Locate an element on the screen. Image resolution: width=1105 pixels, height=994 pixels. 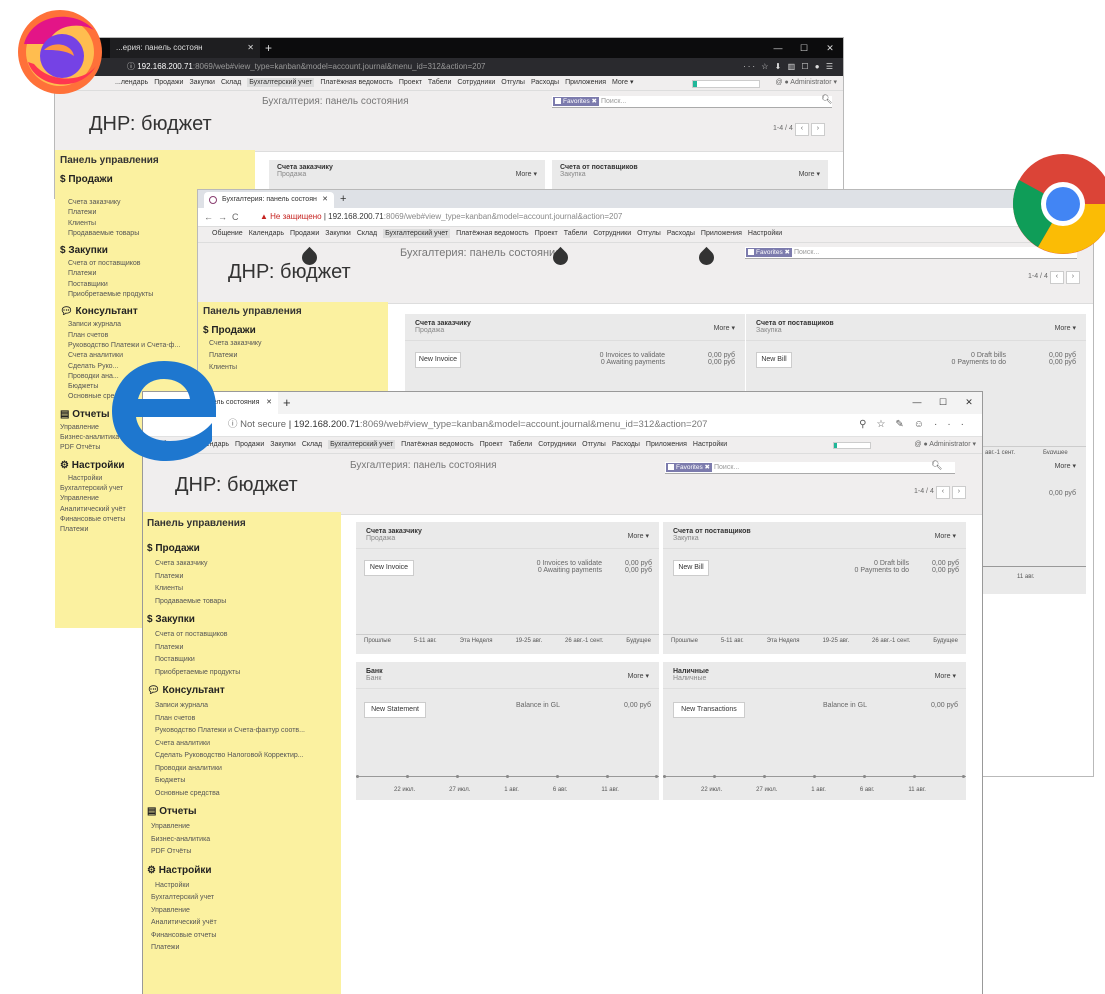
sidebar-item: Бухгалтерский учет is located at coordinates (242, 898).